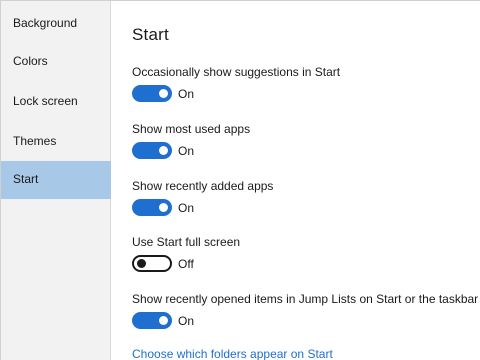  I want to click on sidebar-item-start: Start, so click(56, 180).